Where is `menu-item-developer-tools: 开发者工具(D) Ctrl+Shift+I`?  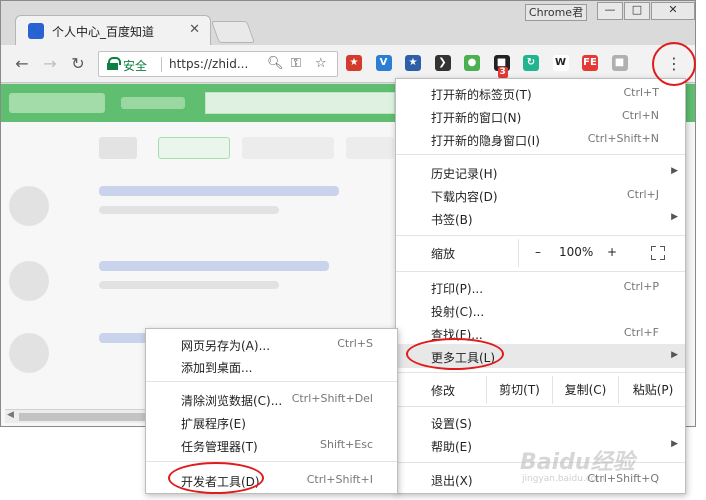 menu-item-developer-tools: 开发者工具(D) Ctrl+Shift+I is located at coordinates (271, 480).